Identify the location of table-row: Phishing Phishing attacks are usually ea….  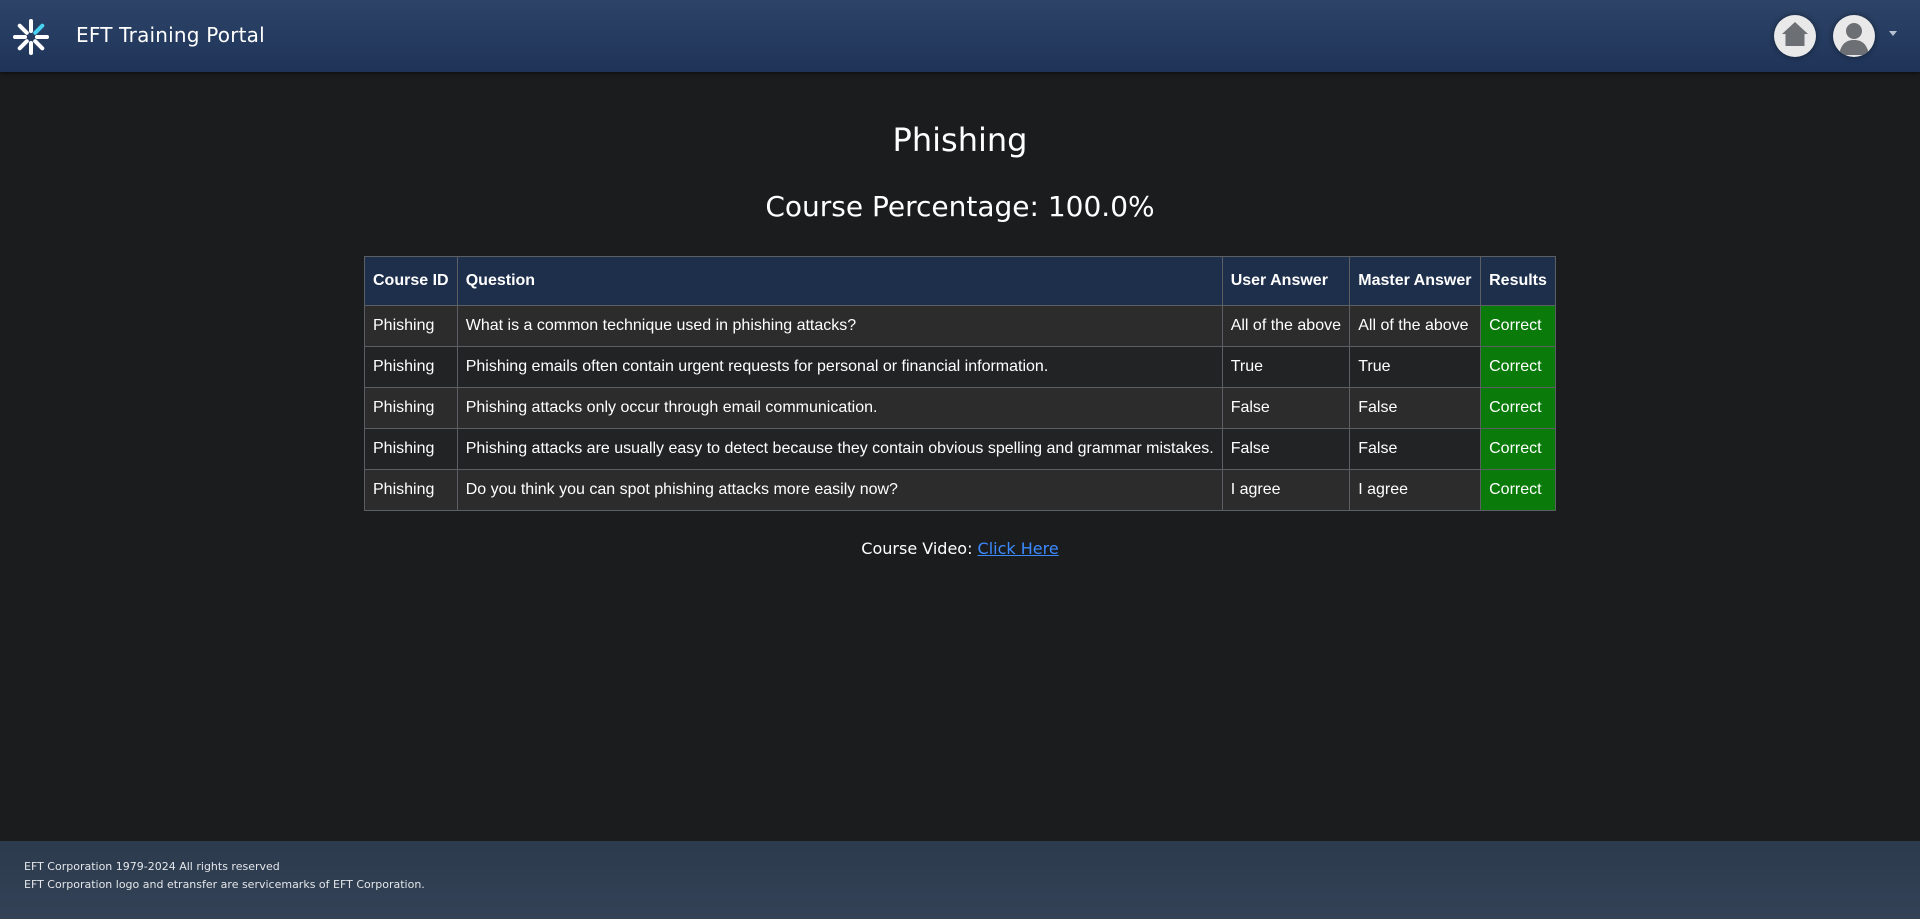
(960, 449).